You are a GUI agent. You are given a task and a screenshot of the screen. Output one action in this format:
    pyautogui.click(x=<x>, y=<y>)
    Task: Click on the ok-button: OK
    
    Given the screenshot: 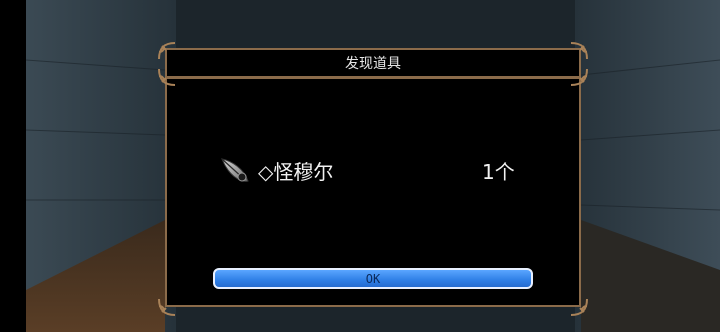 What is the action you would take?
    pyautogui.click(x=373, y=278)
    